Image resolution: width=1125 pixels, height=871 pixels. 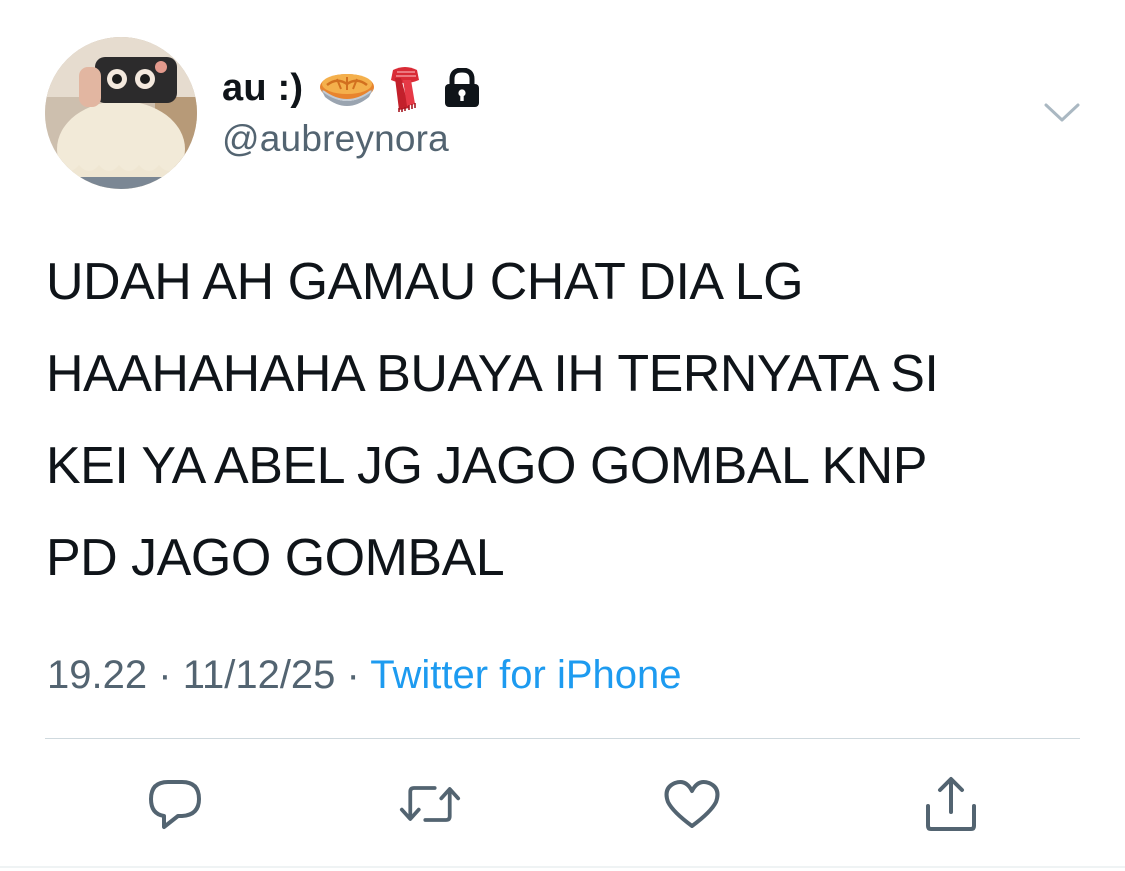 I want to click on share-icon, so click(x=951, y=804).